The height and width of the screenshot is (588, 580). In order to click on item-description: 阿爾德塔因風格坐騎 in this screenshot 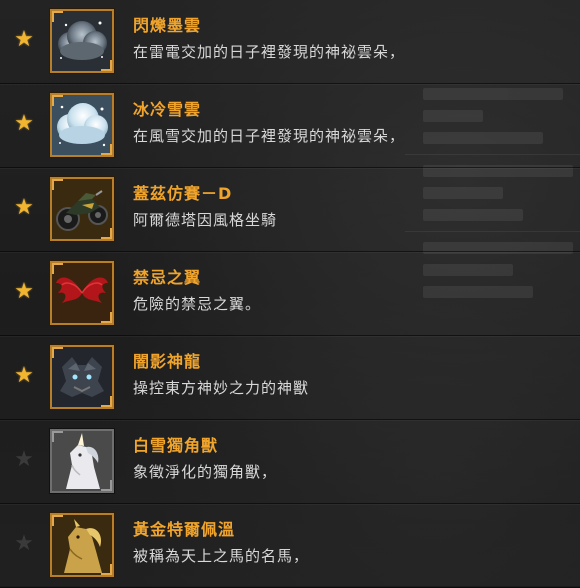, I will do `click(205, 220)`.